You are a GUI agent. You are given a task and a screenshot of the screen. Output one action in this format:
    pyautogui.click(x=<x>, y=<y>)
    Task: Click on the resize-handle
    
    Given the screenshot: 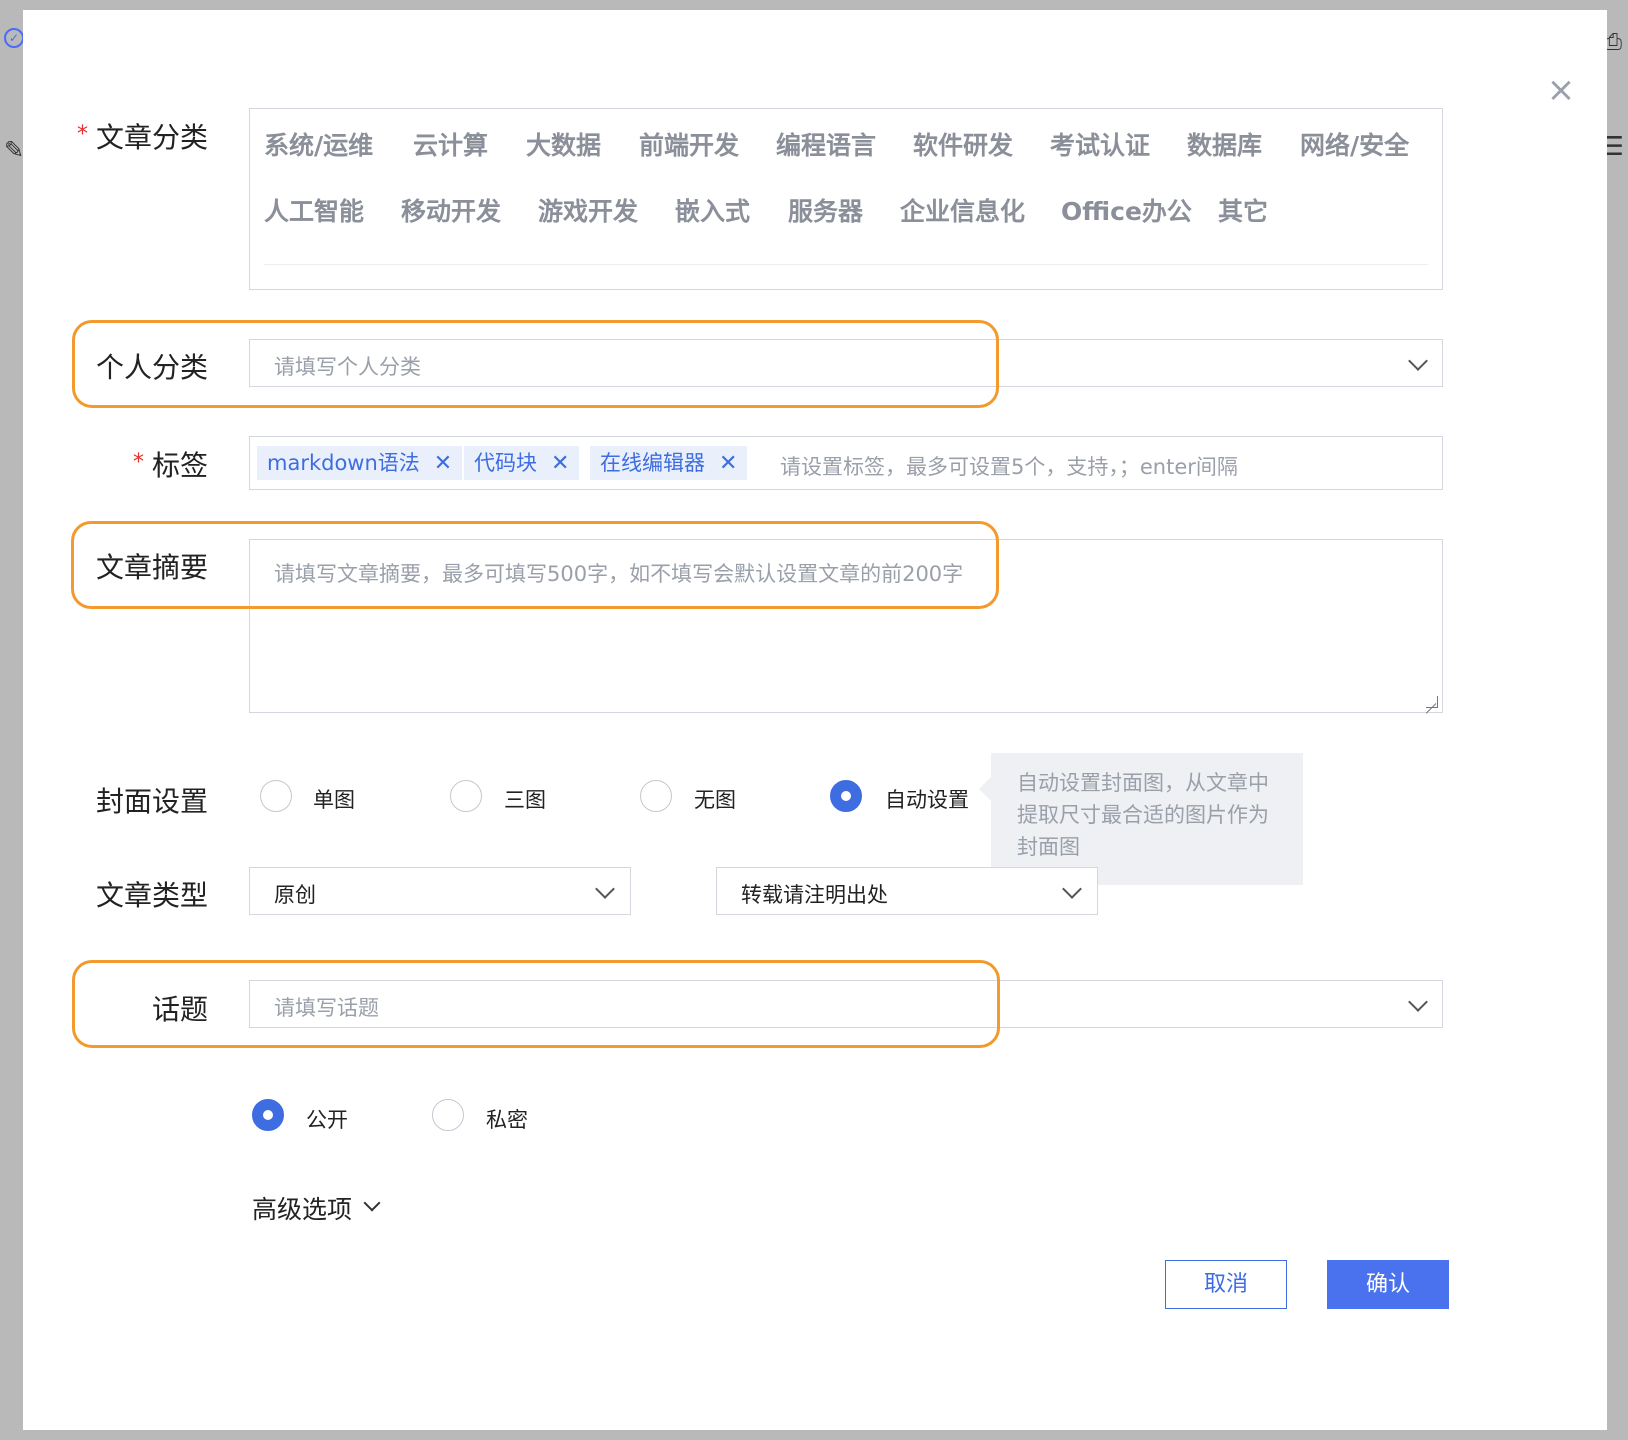 What is the action you would take?
    pyautogui.click(x=1432, y=702)
    